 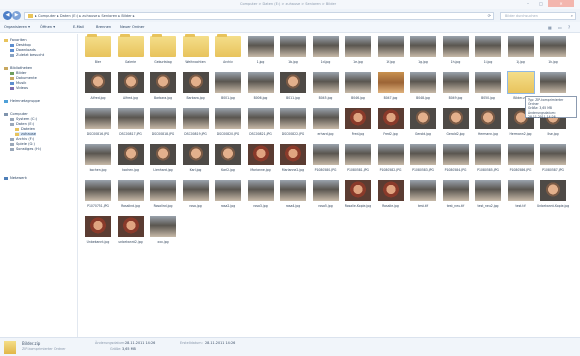 What do you see at coordinates (520, 163) in the screenshot?
I see `file-item: P1080586.JPG` at bounding box center [520, 163].